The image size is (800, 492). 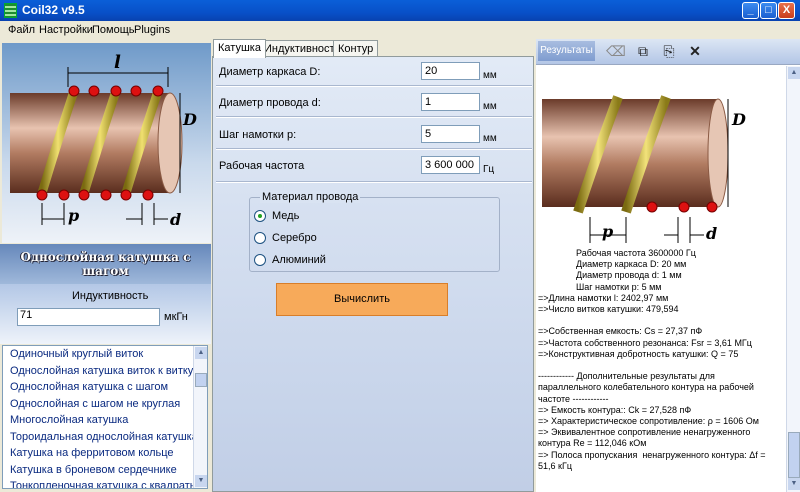 What do you see at coordinates (374, 135) in the screenshot?
I see `pitch-row: Шаг намотки p: мм` at bounding box center [374, 135].